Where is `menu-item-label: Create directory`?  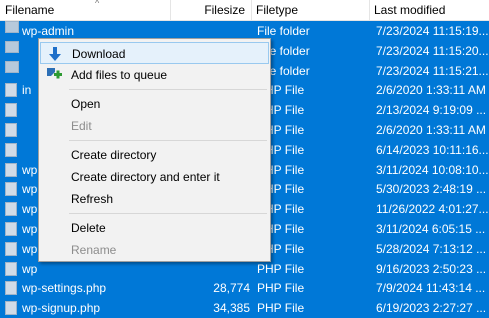 menu-item-label: Create directory is located at coordinates (114, 155).